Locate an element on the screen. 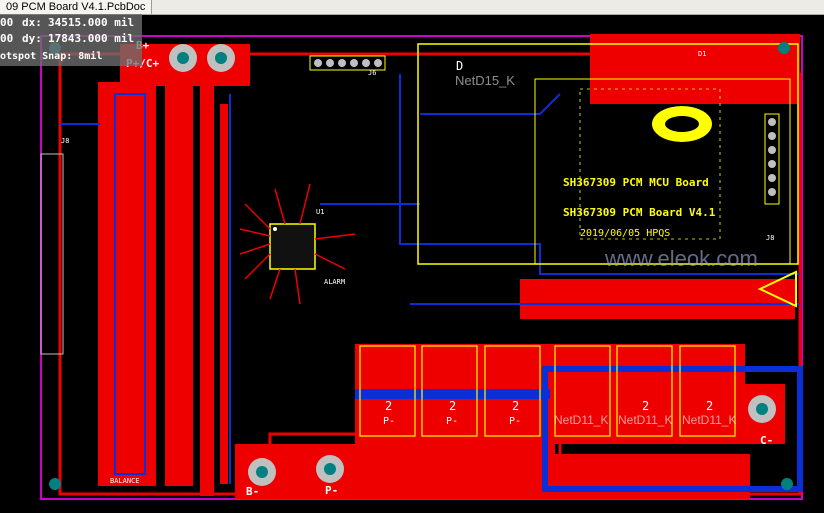 Image resolution: width=824 pixels, height=513 pixels. hud-dy-value: 17843.000 mil is located at coordinates (91, 38).